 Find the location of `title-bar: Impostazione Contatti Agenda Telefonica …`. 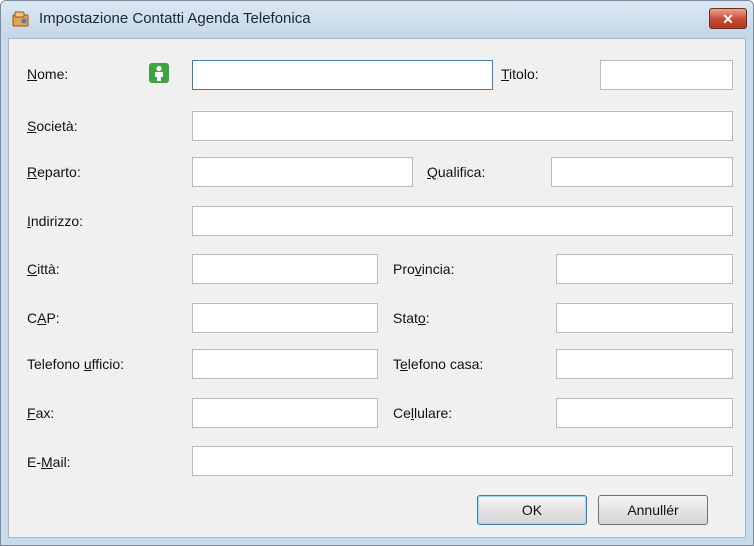

title-bar: Impostazione Contatti Agenda Telefonica … is located at coordinates (377, 19).